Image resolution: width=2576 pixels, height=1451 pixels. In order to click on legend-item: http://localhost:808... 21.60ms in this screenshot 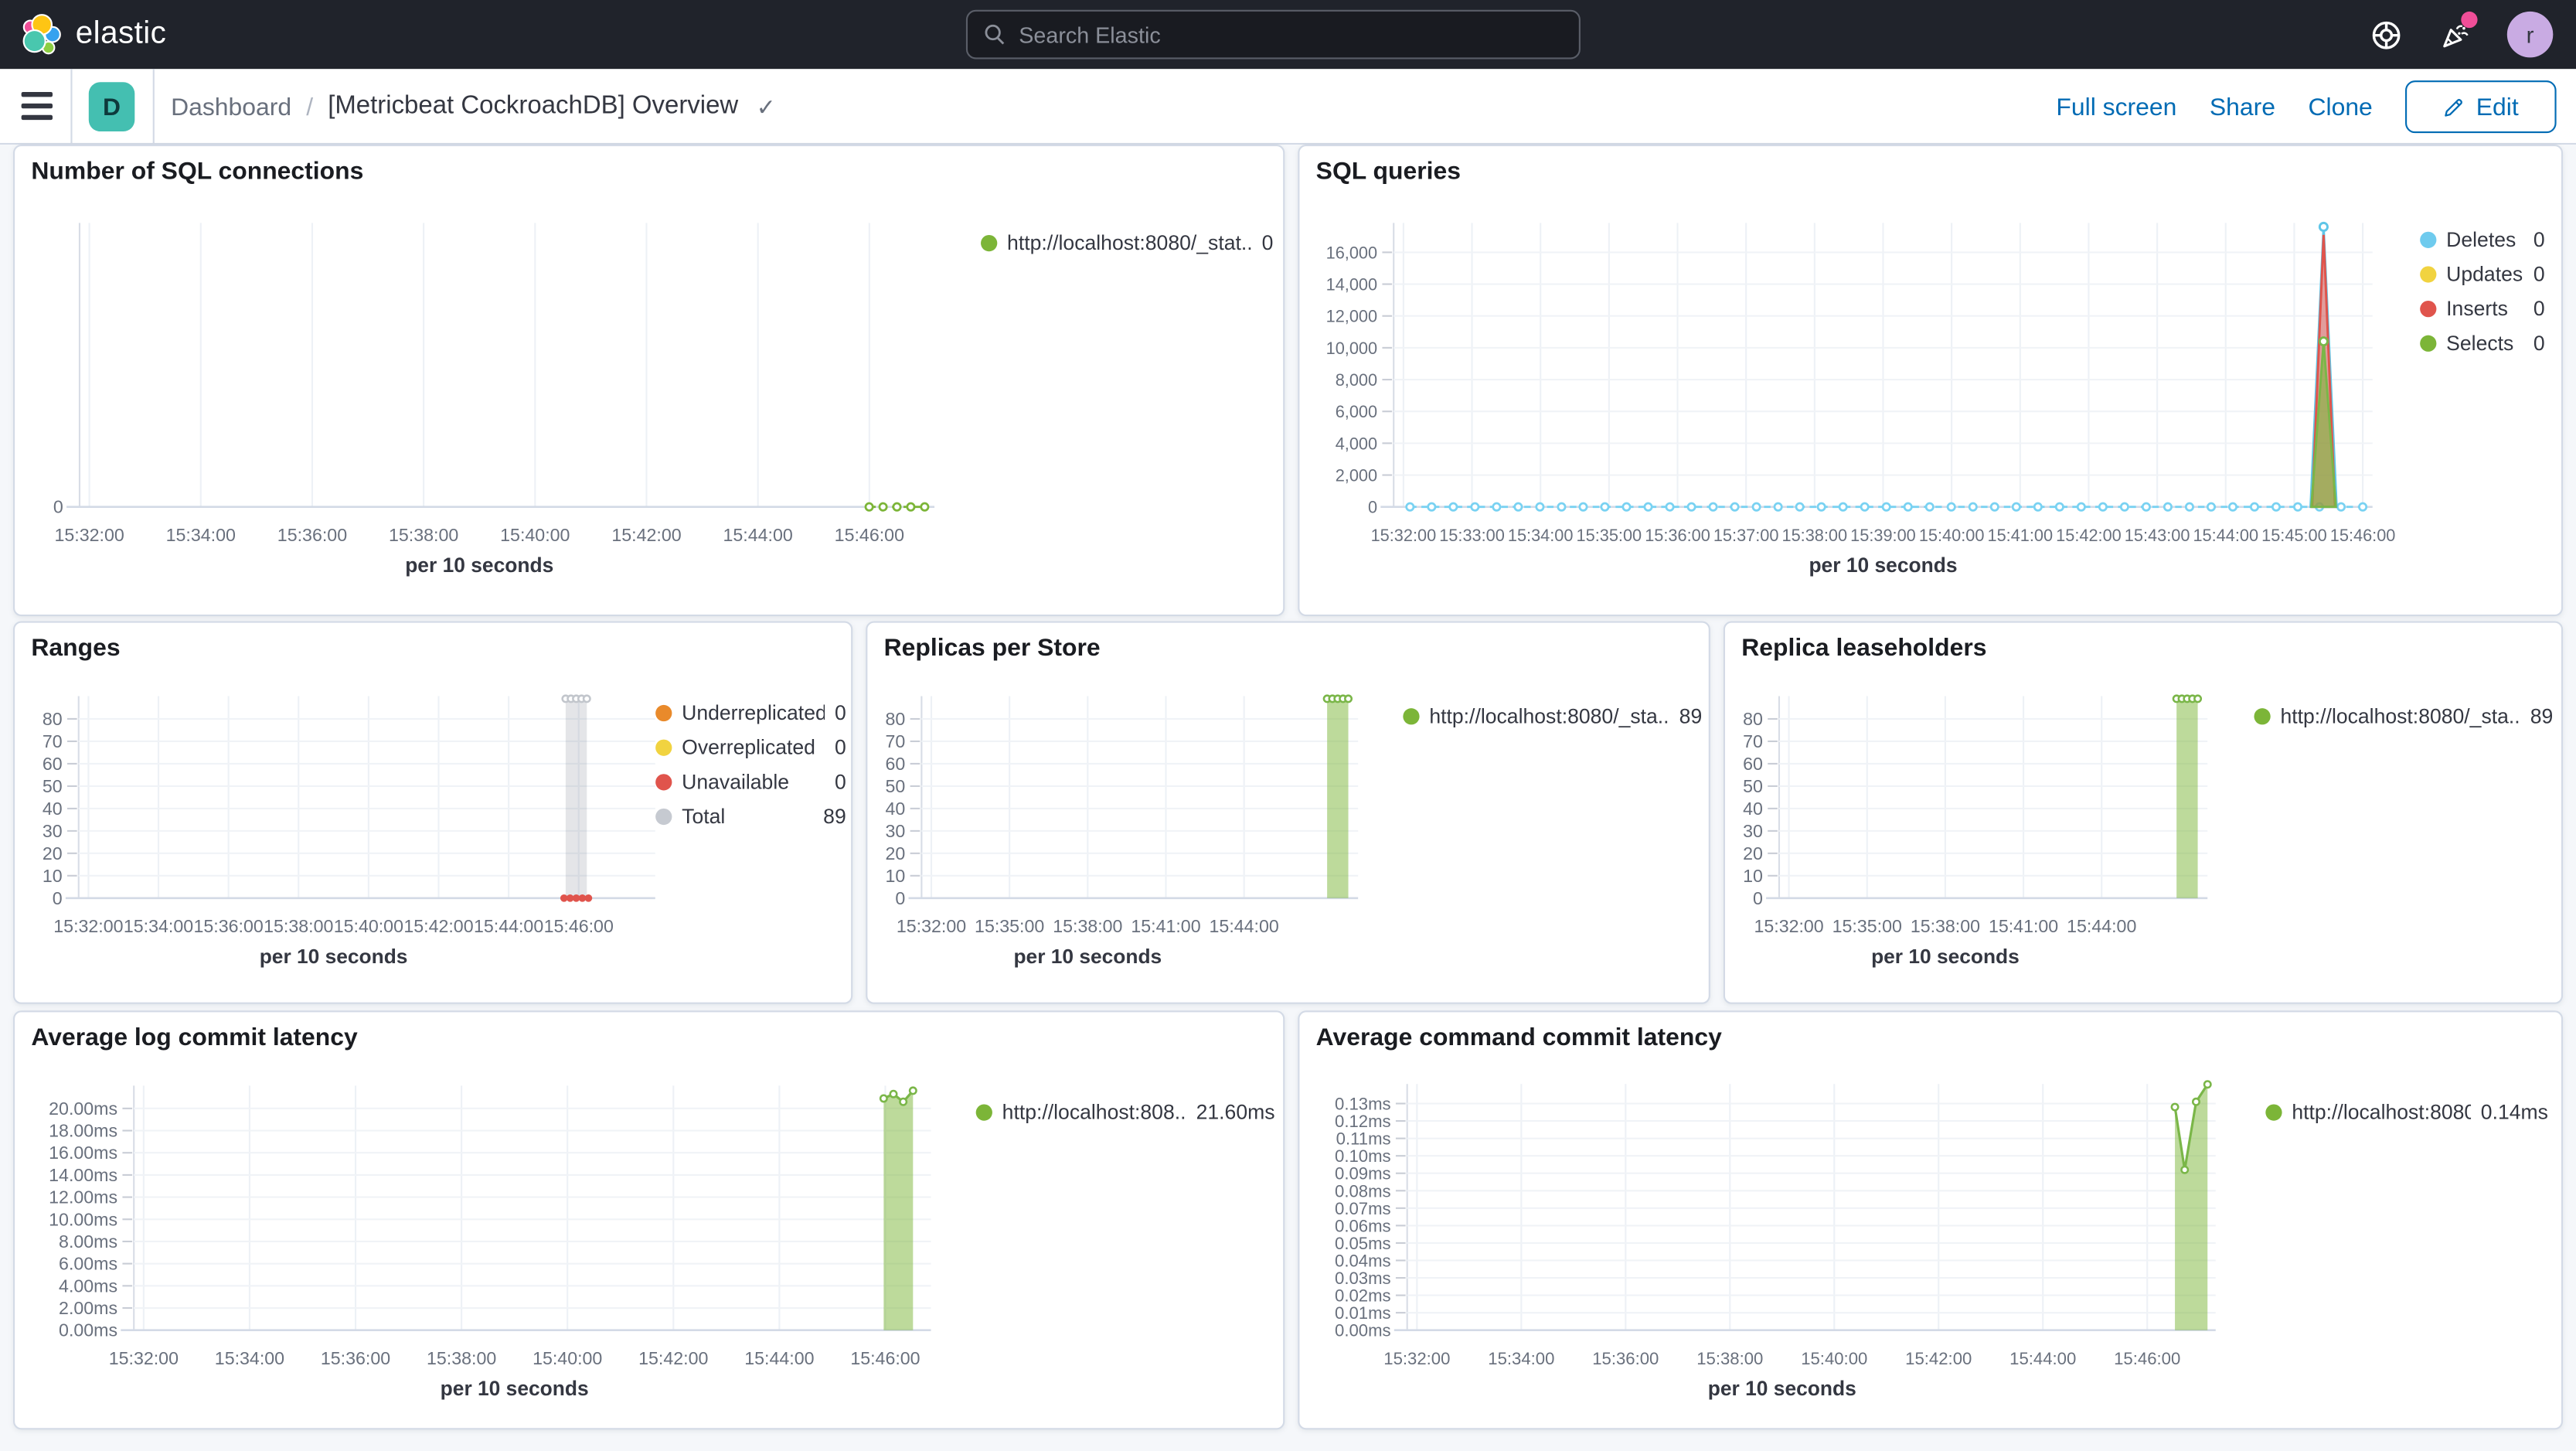, I will do `click(1125, 1112)`.